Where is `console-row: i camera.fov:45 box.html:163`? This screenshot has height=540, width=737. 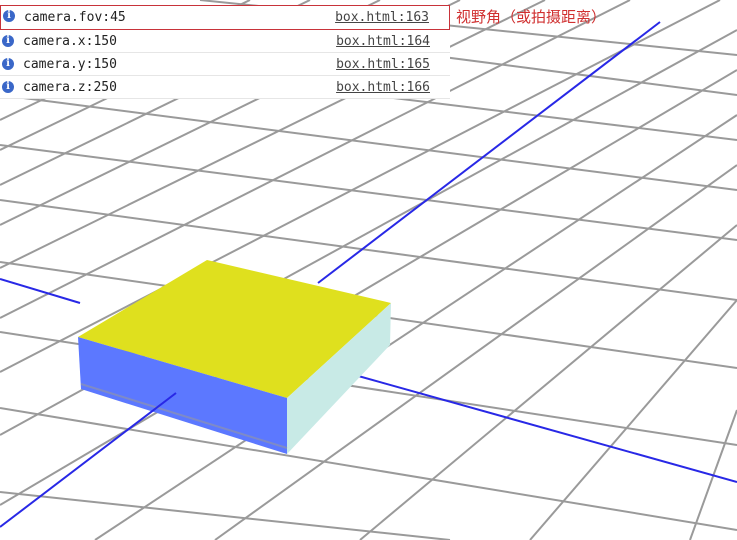 console-row: i camera.fov:45 box.html:163 is located at coordinates (225, 17).